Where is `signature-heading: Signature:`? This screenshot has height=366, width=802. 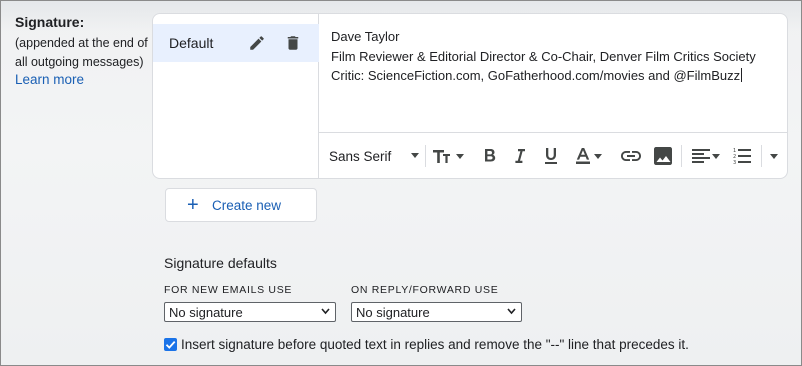 signature-heading: Signature: is located at coordinates (50, 22).